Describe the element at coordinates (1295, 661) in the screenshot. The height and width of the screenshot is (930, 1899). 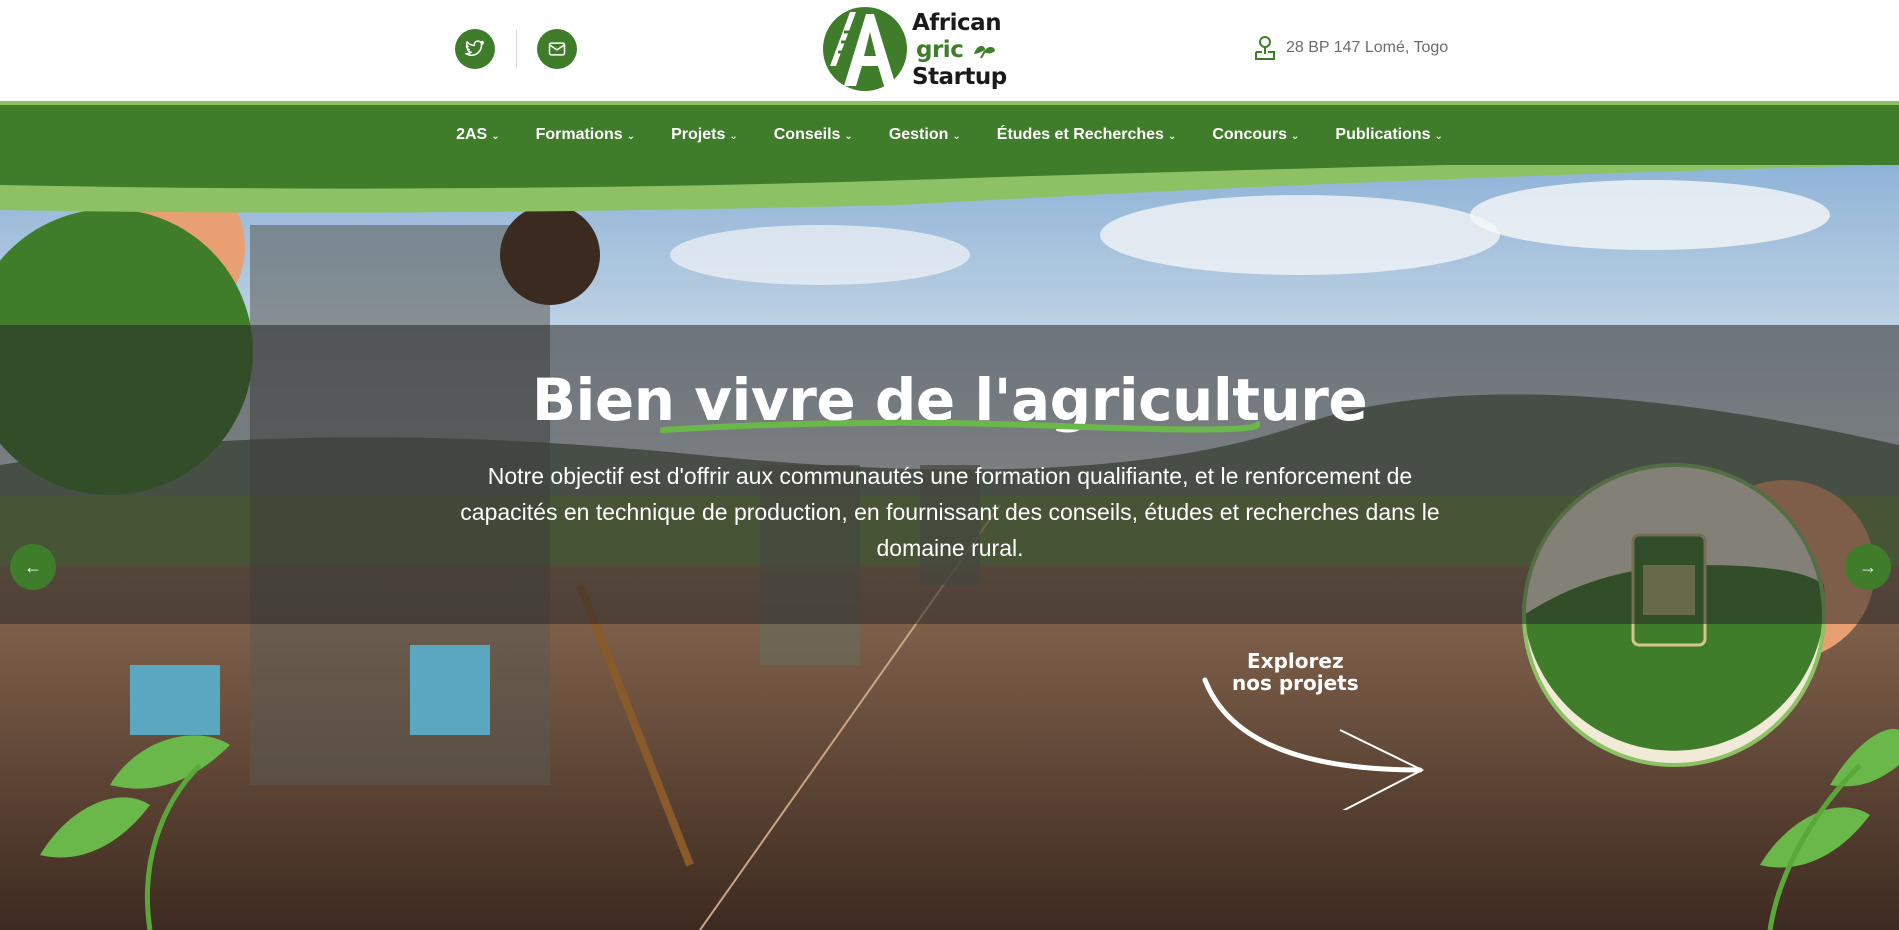
I see `explore-line1: Explorez` at that location.